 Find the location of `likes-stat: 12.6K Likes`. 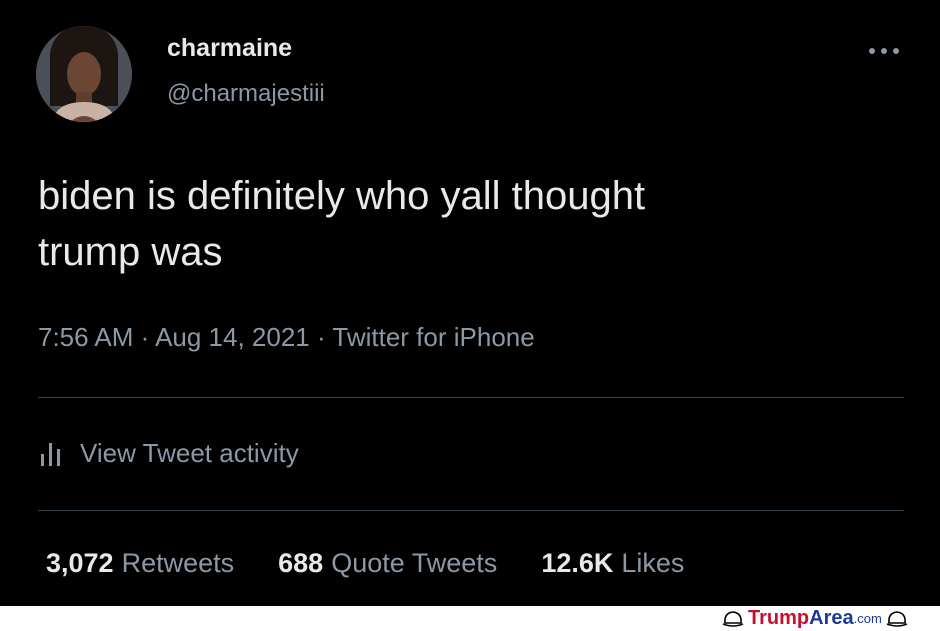

likes-stat: 12.6K Likes is located at coordinates (612, 563).